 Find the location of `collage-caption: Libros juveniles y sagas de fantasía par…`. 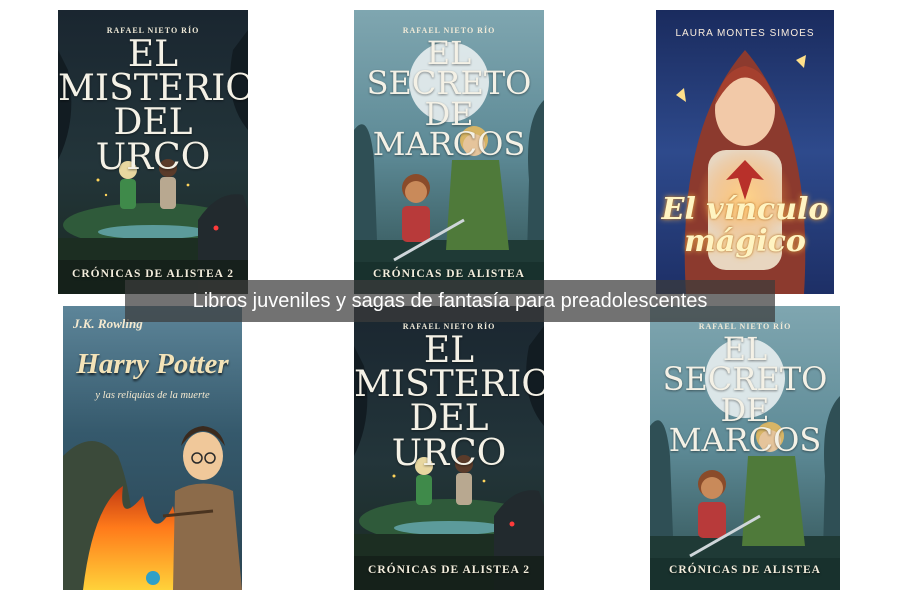

collage-caption: Libros juveniles y sagas de fantasía par… is located at coordinates (450, 301).